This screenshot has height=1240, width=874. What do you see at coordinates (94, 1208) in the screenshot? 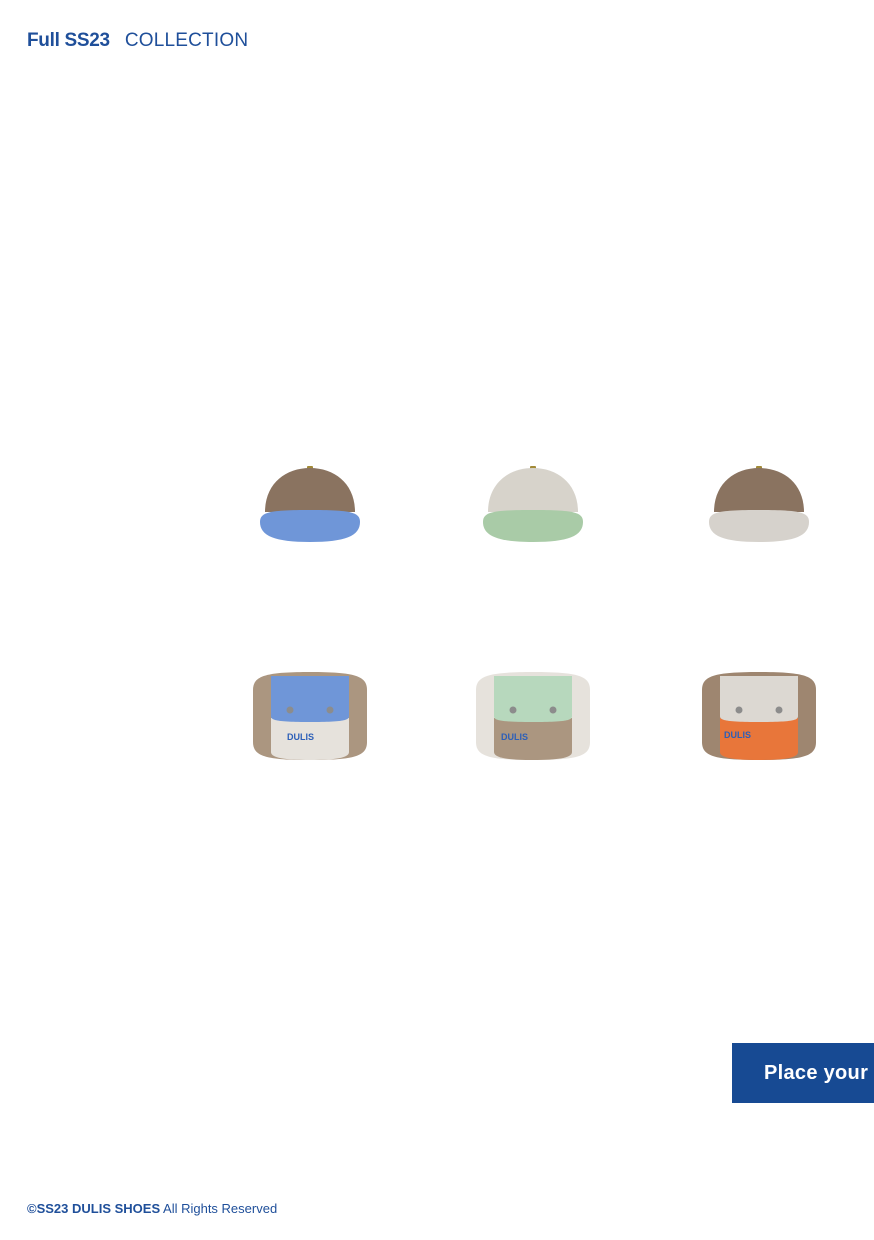
I see `footer-brand: ©SS23 DULIS SHOES` at bounding box center [94, 1208].